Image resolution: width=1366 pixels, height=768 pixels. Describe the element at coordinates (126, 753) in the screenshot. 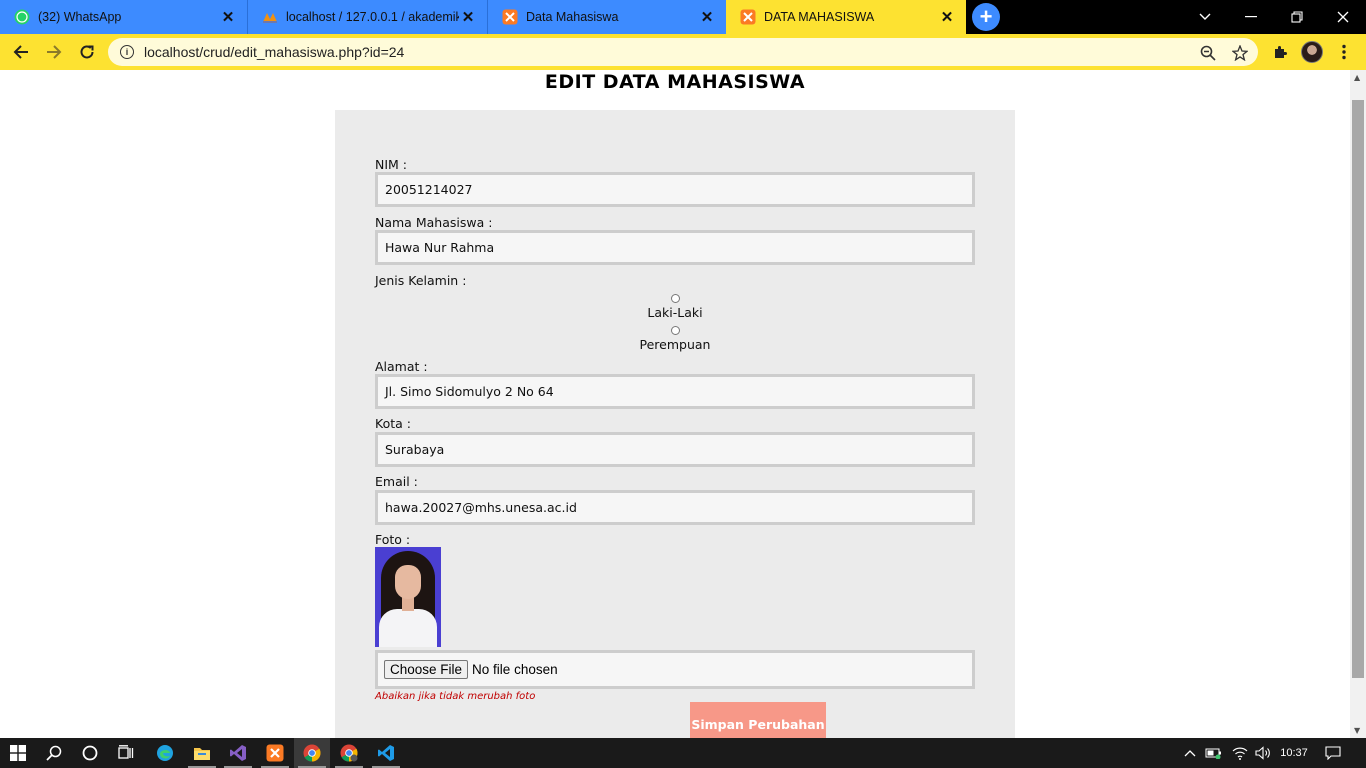

I see `task-view-icon` at that location.